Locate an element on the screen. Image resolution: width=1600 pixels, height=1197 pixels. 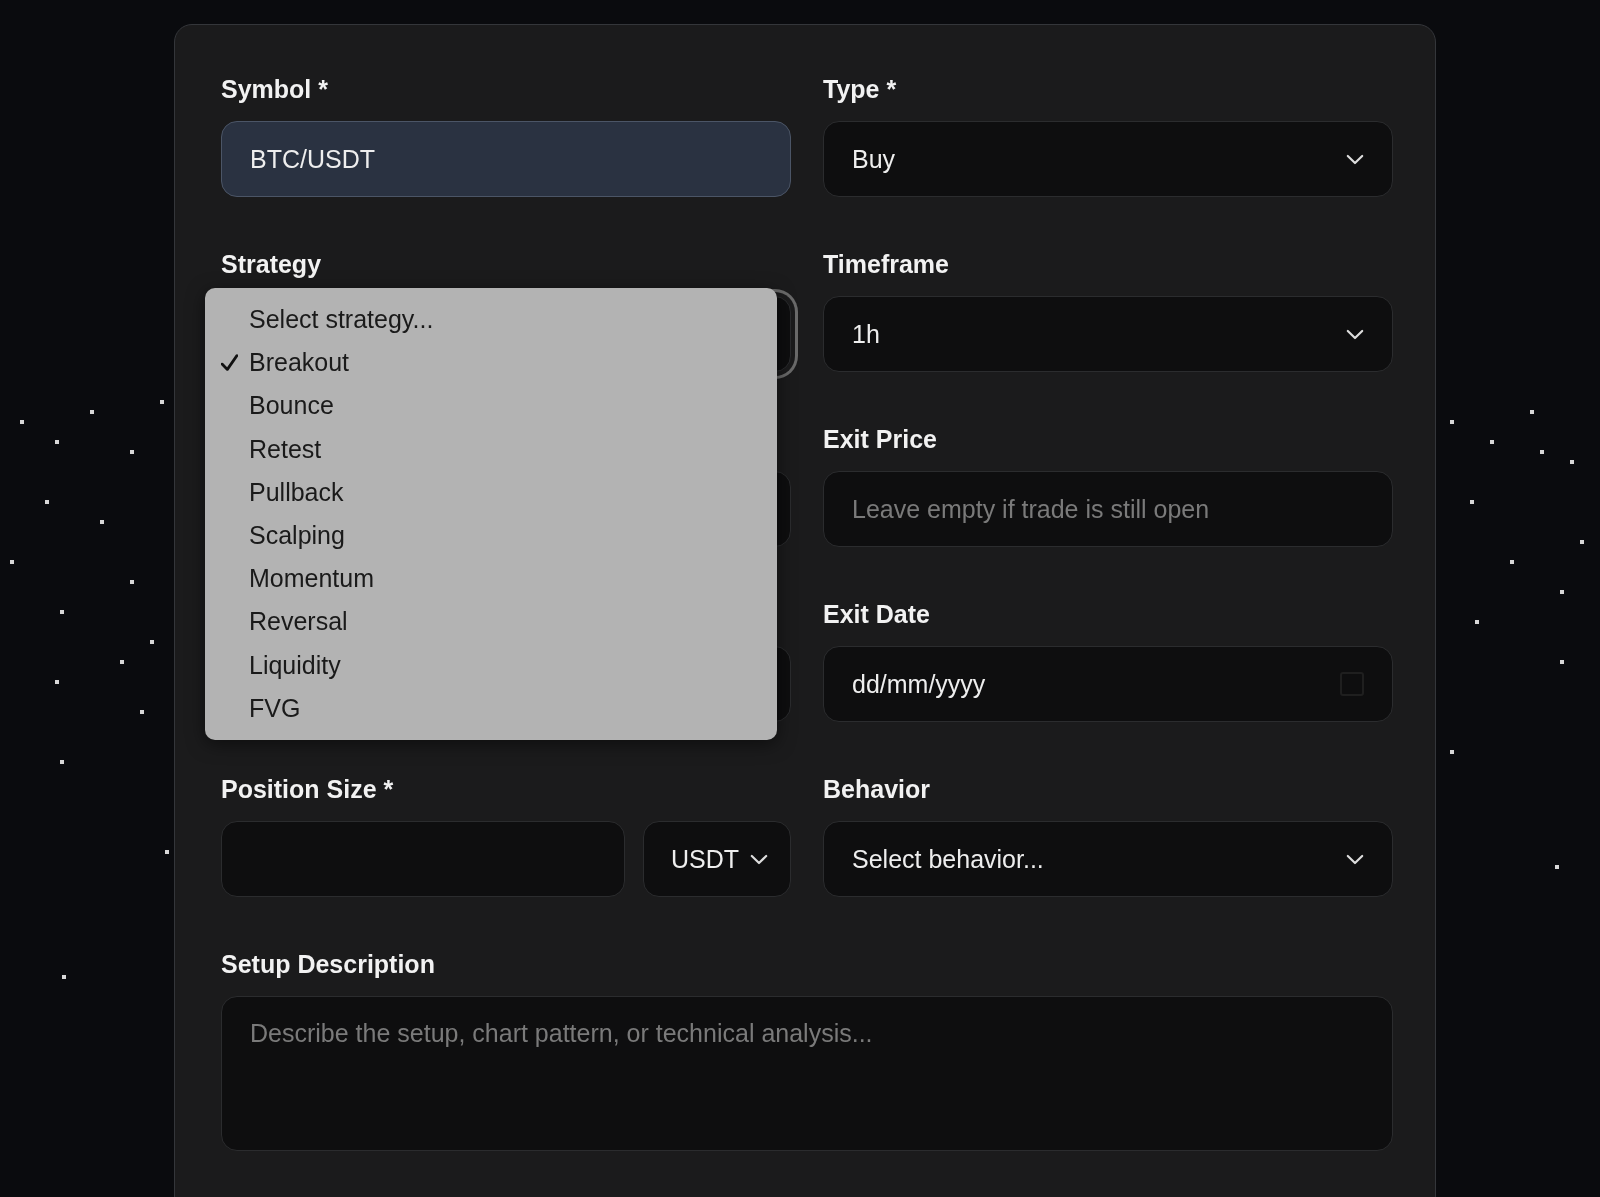
input-field: BTC/USDT is located at coordinates (506, 159).